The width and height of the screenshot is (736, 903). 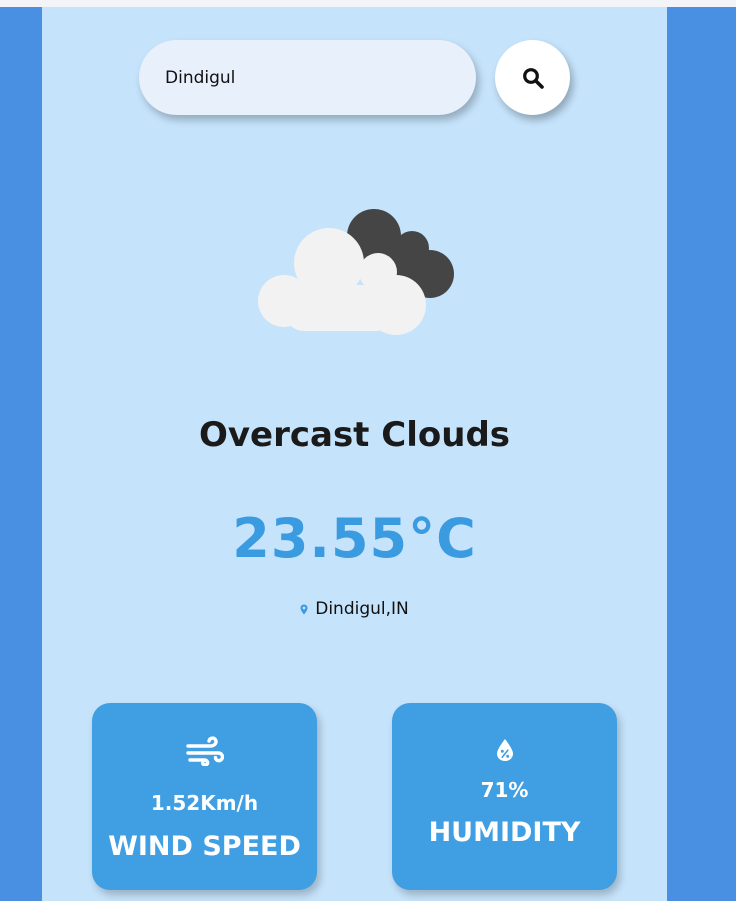 I want to click on wind-icon, so click(x=204, y=751).